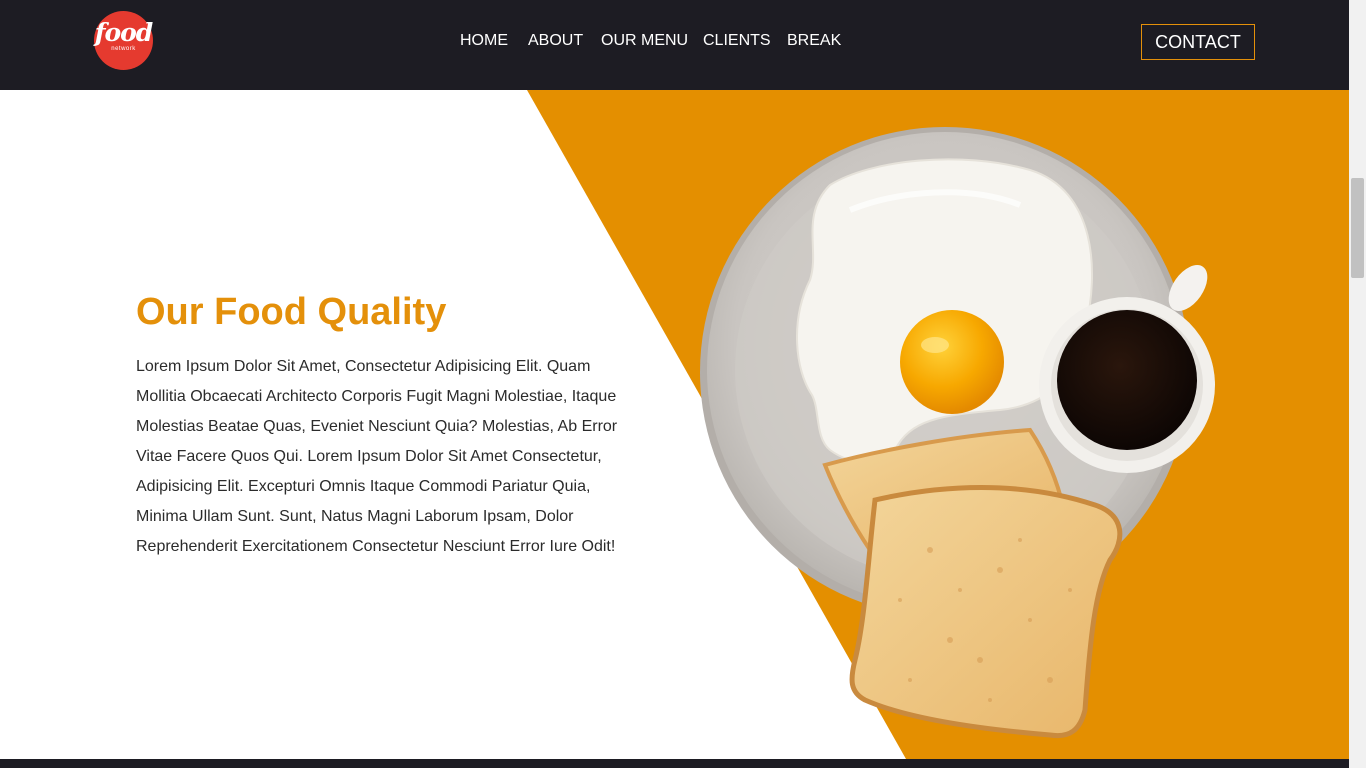 Image resolution: width=1366 pixels, height=768 pixels. I want to click on section-title: Our Food Quality, so click(291, 312).